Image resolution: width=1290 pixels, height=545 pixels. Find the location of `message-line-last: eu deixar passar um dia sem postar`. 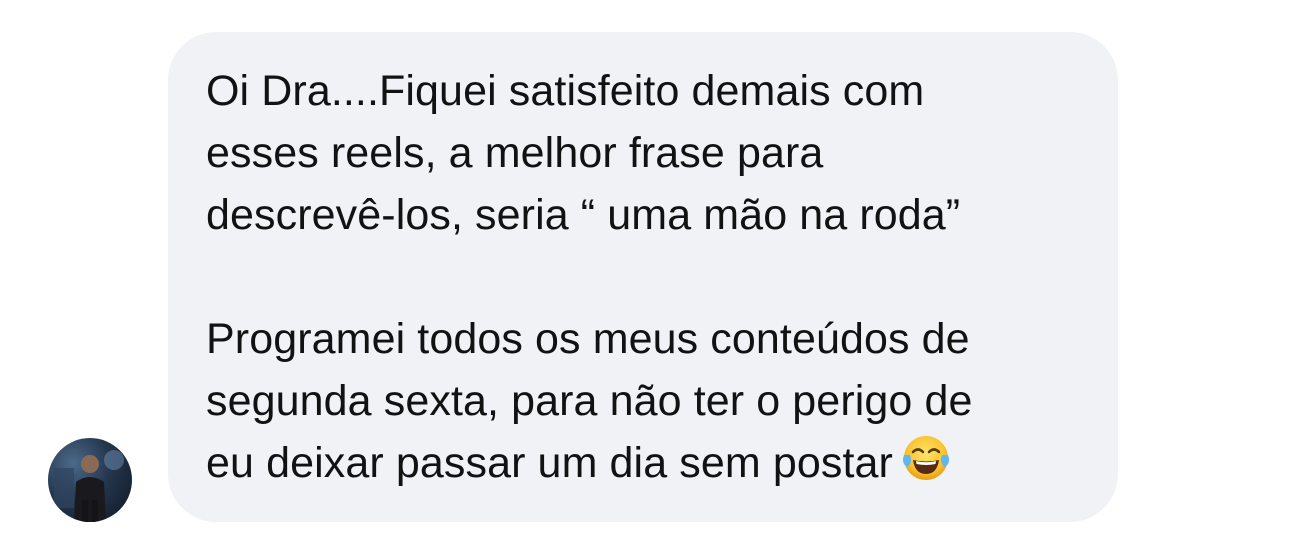

message-line-last: eu deixar passar um dia sem postar is located at coordinates (651, 463).